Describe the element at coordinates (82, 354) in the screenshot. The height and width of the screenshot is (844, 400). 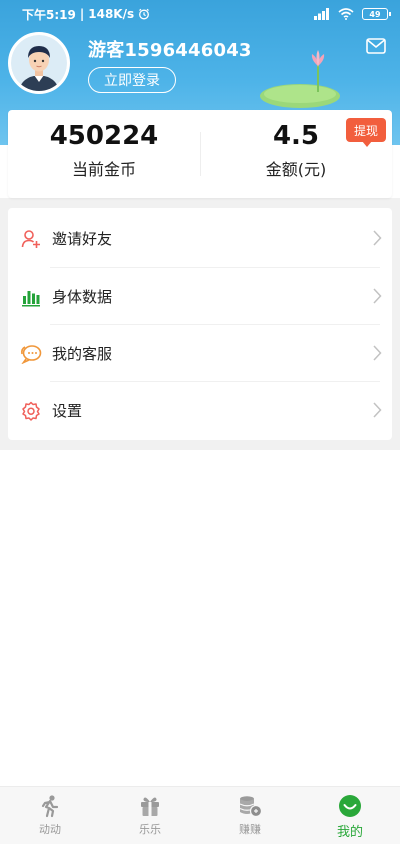
I see `menu-item-label: 我的客服` at that location.